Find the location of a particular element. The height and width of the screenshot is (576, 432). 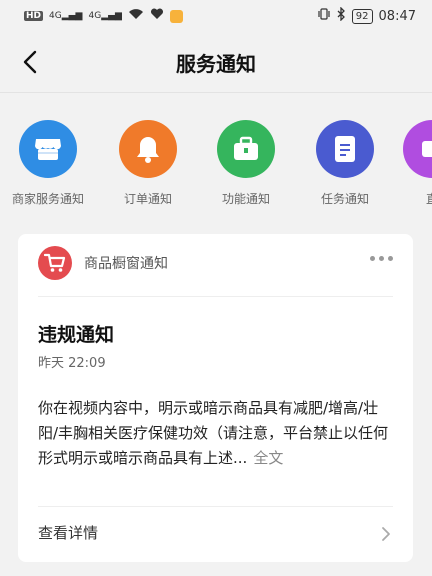

clock: 08:47 is located at coordinates (397, 16).